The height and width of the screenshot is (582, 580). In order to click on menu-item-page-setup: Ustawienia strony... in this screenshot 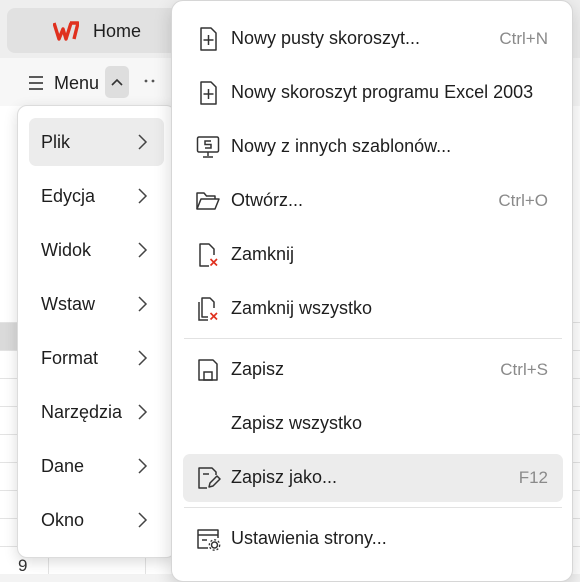, I will do `click(373, 539)`.